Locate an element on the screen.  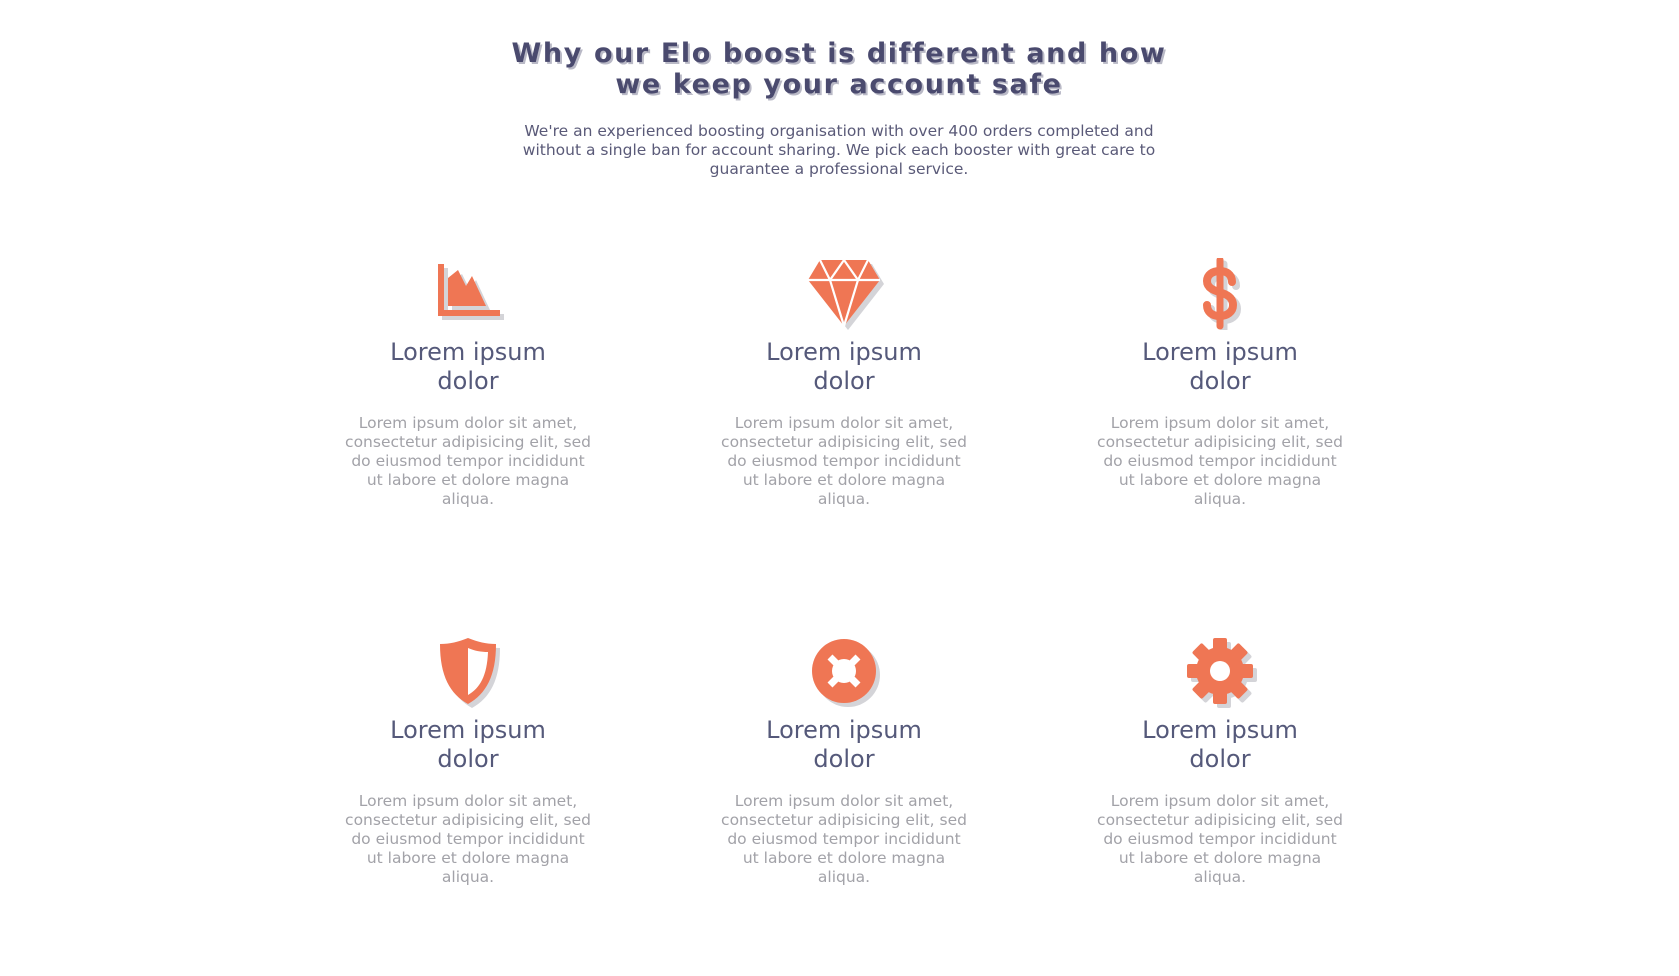
diamond-icon is located at coordinates (846, 294).